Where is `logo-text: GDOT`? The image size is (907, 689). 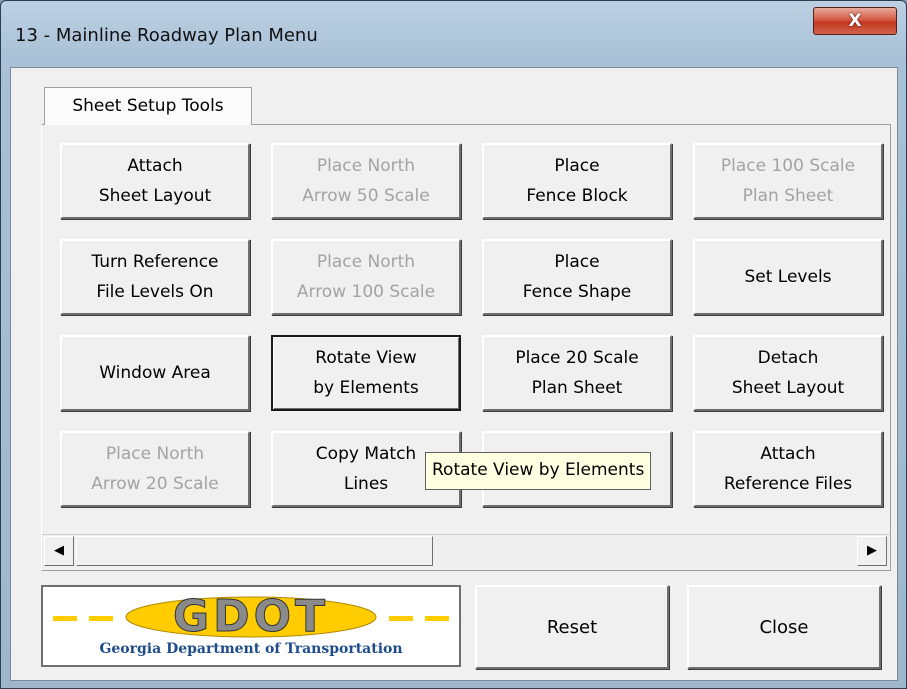 logo-text: GDOT is located at coordinates (251, 616).